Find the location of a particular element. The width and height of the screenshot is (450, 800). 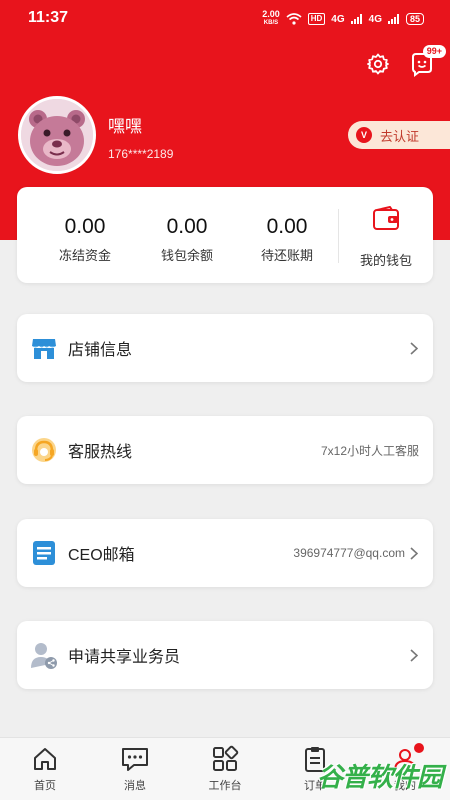

verify-badge-icon: V is located at coordinates (364, 135).